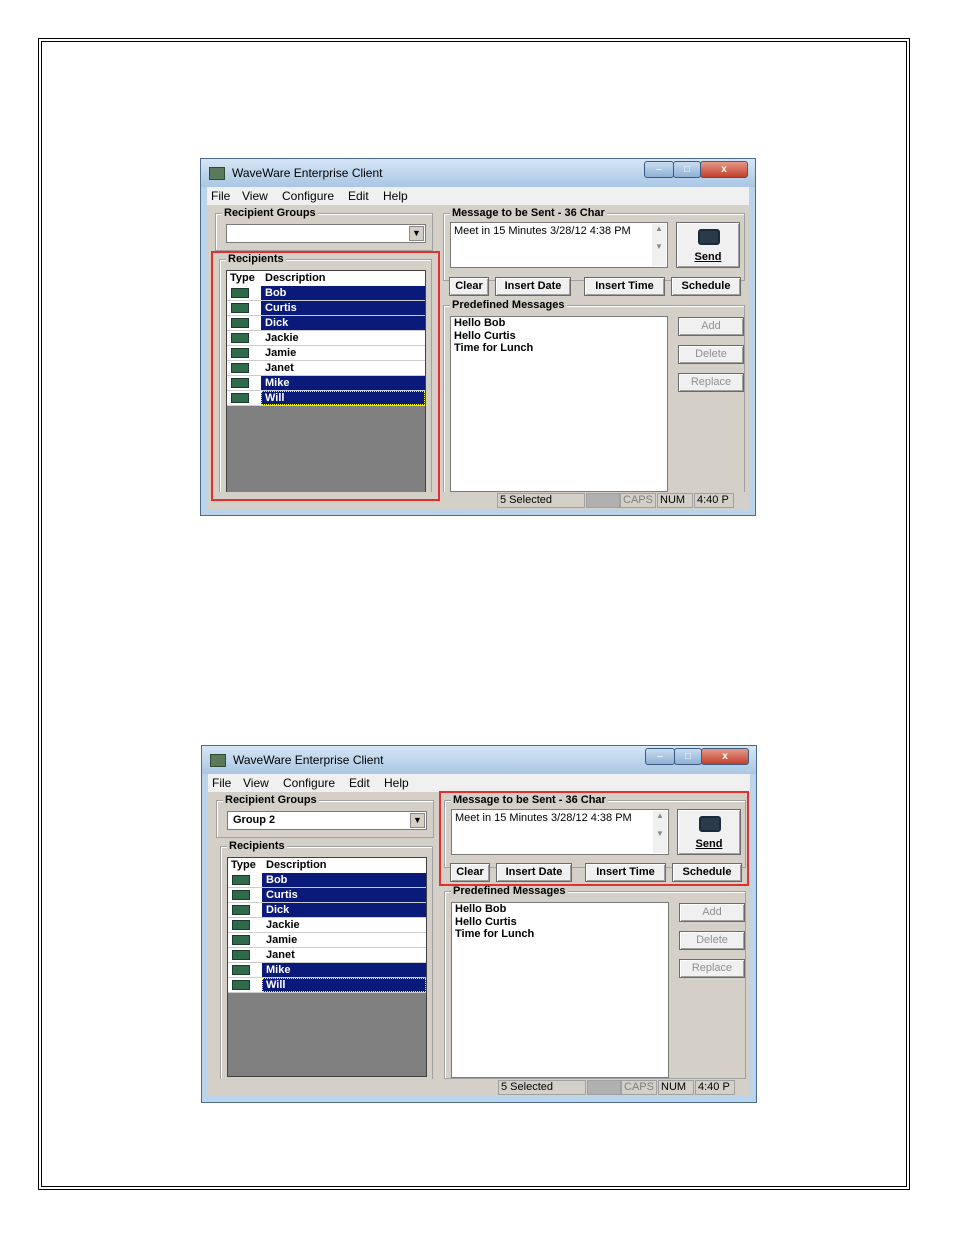 This screenshot has height=1235, width=954. Describe the element at coordinates (469, 286) in the screenshot. I see `clear-button: Clear` at that location.